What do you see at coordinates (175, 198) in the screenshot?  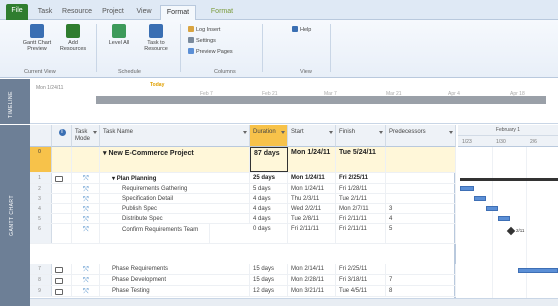 I see `task-name-cell: Specification Detail` at bounding box center [175, 198].